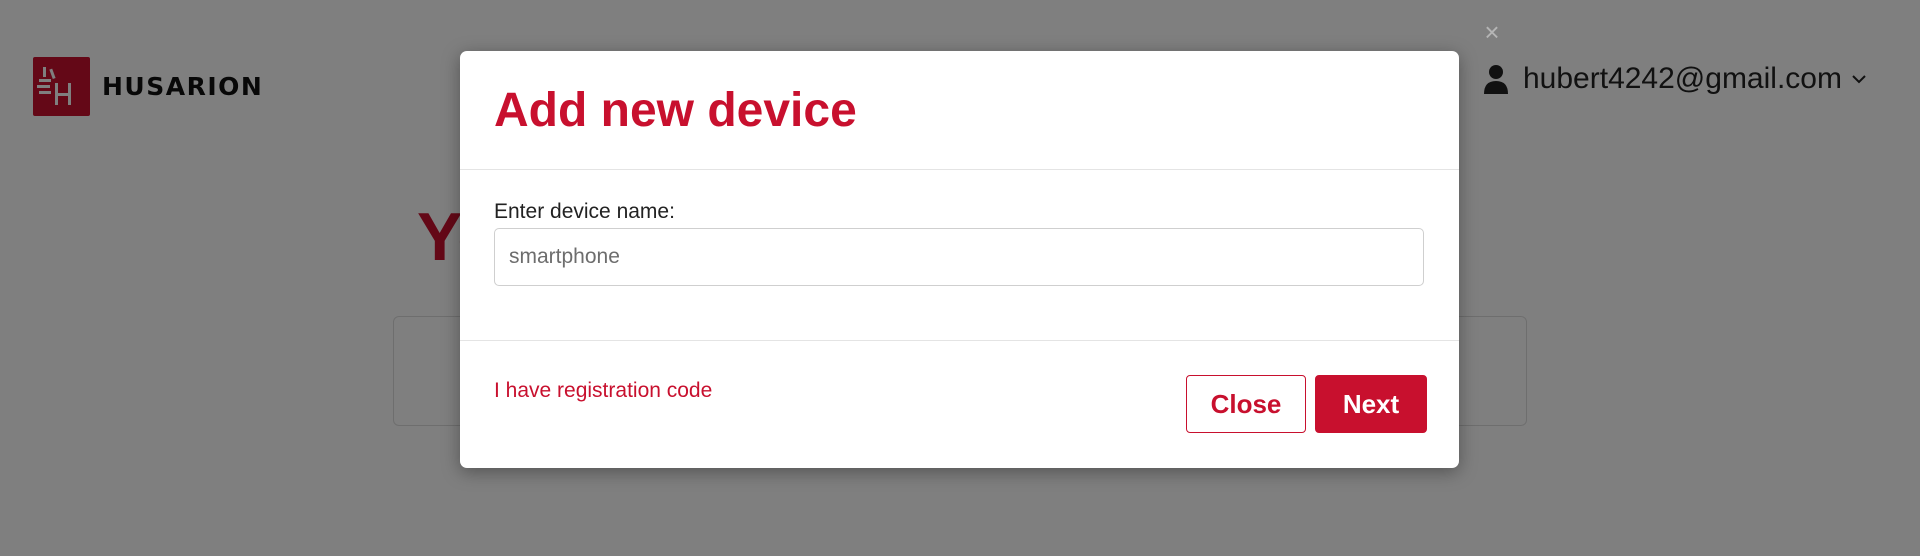  What do you see at coordinates (959, 404) in the screenshot?
I see `modal-footer: I have registration code Close Next` at bounding box center [959, 404].